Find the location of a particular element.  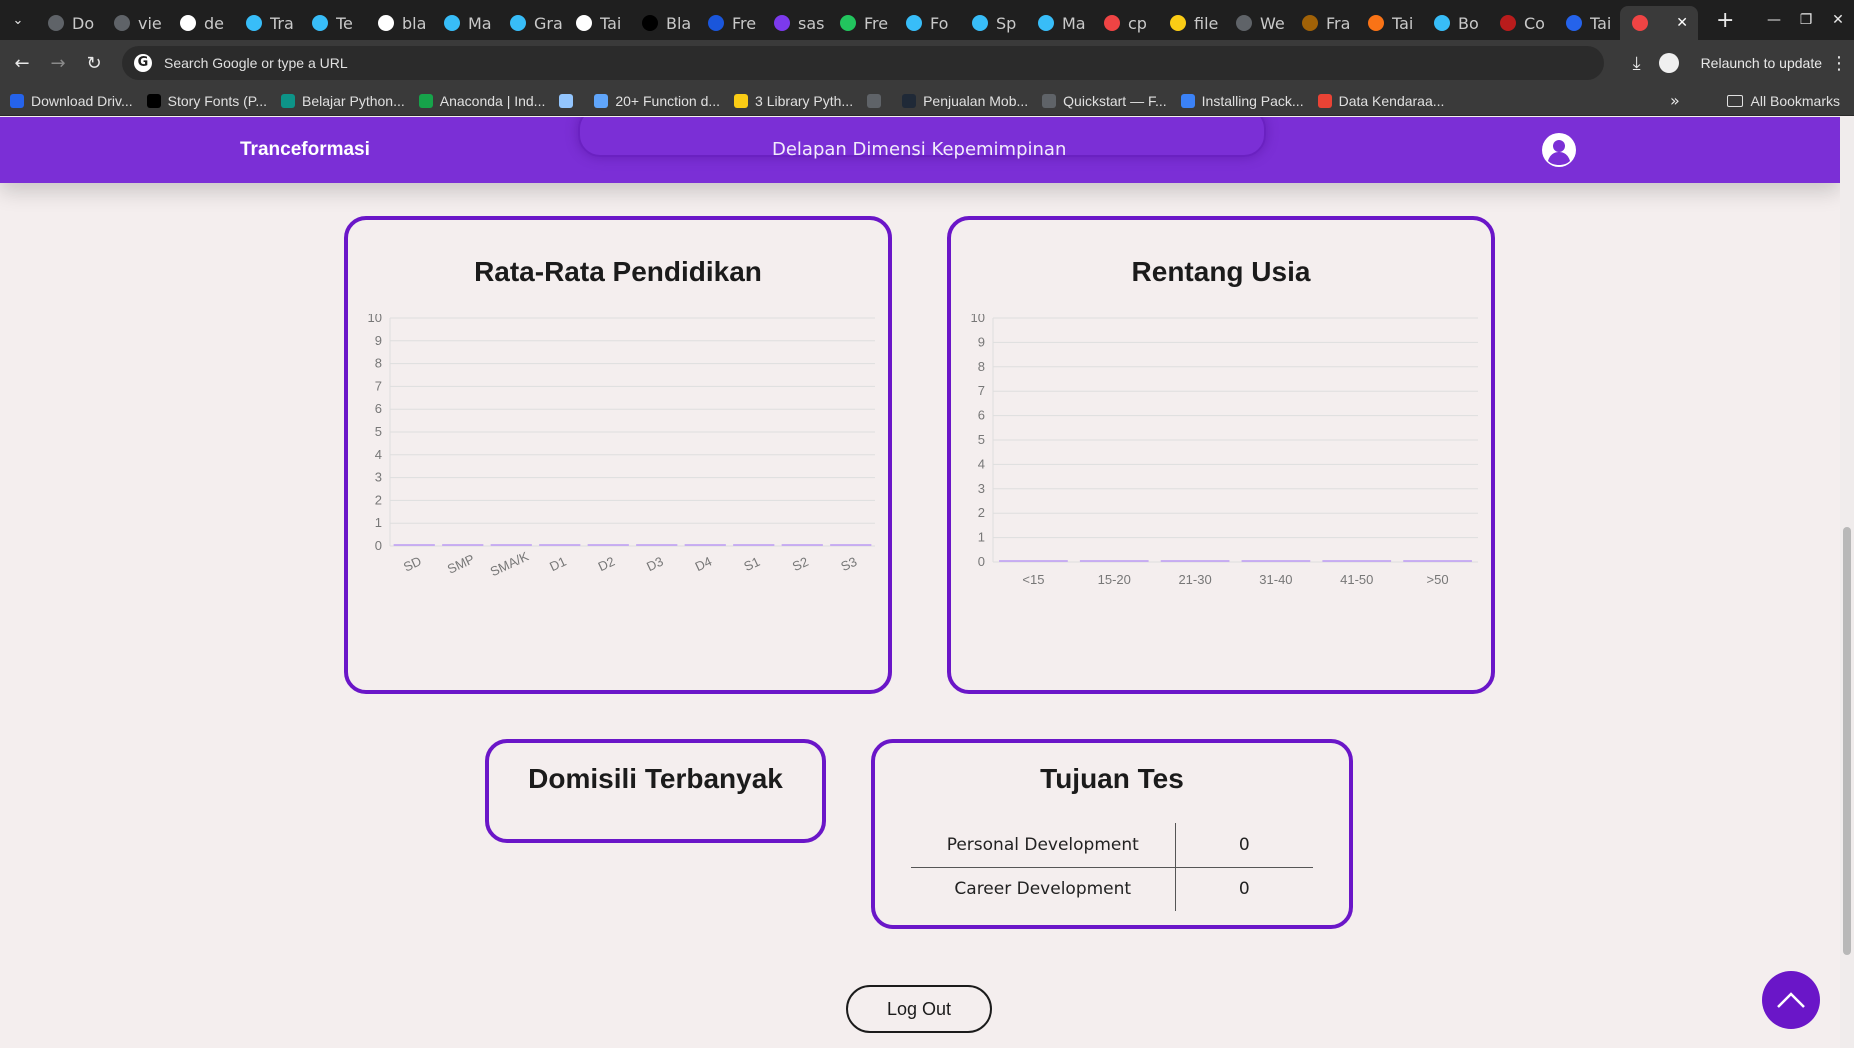

table-row: Personal Development 0 is located at coordinates (1112, 845).